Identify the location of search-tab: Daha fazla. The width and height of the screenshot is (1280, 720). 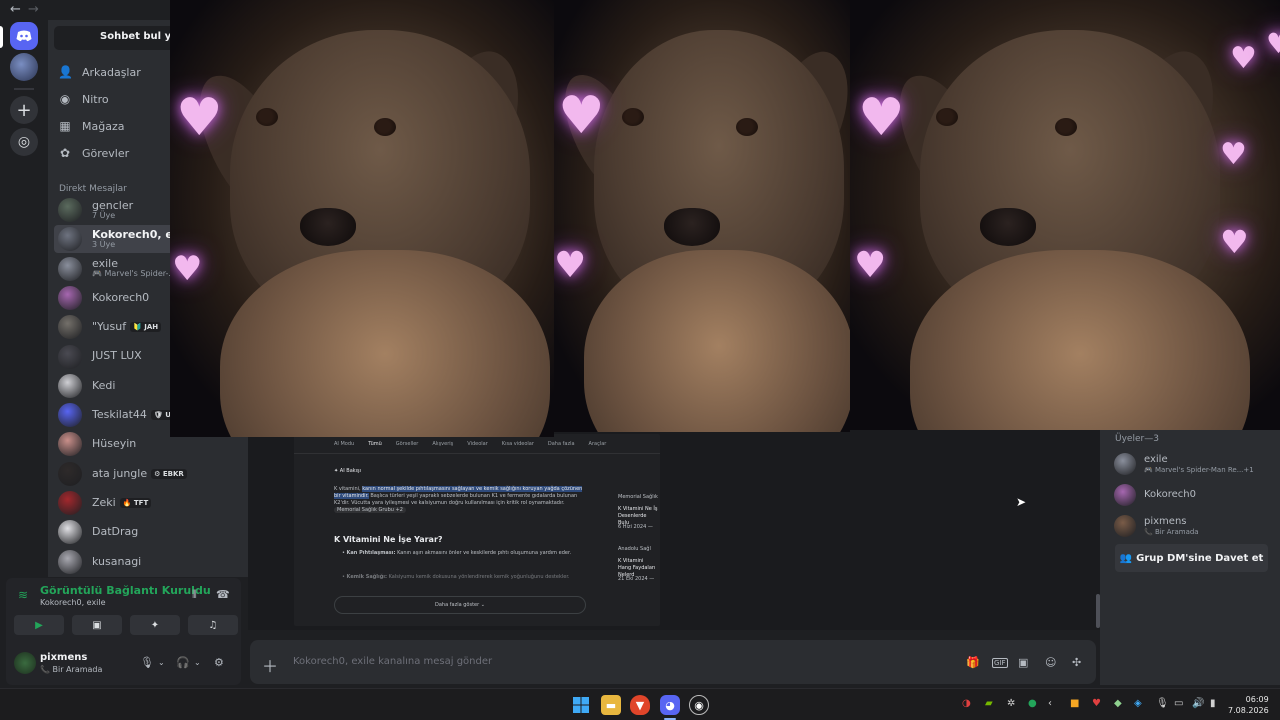
(561, 443).